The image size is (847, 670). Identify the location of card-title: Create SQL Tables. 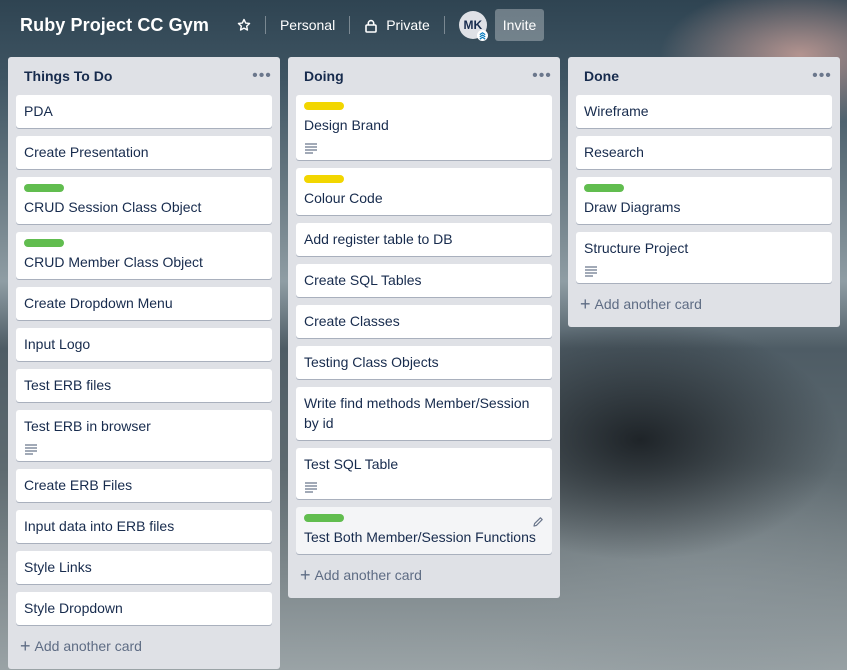
(363, 280).